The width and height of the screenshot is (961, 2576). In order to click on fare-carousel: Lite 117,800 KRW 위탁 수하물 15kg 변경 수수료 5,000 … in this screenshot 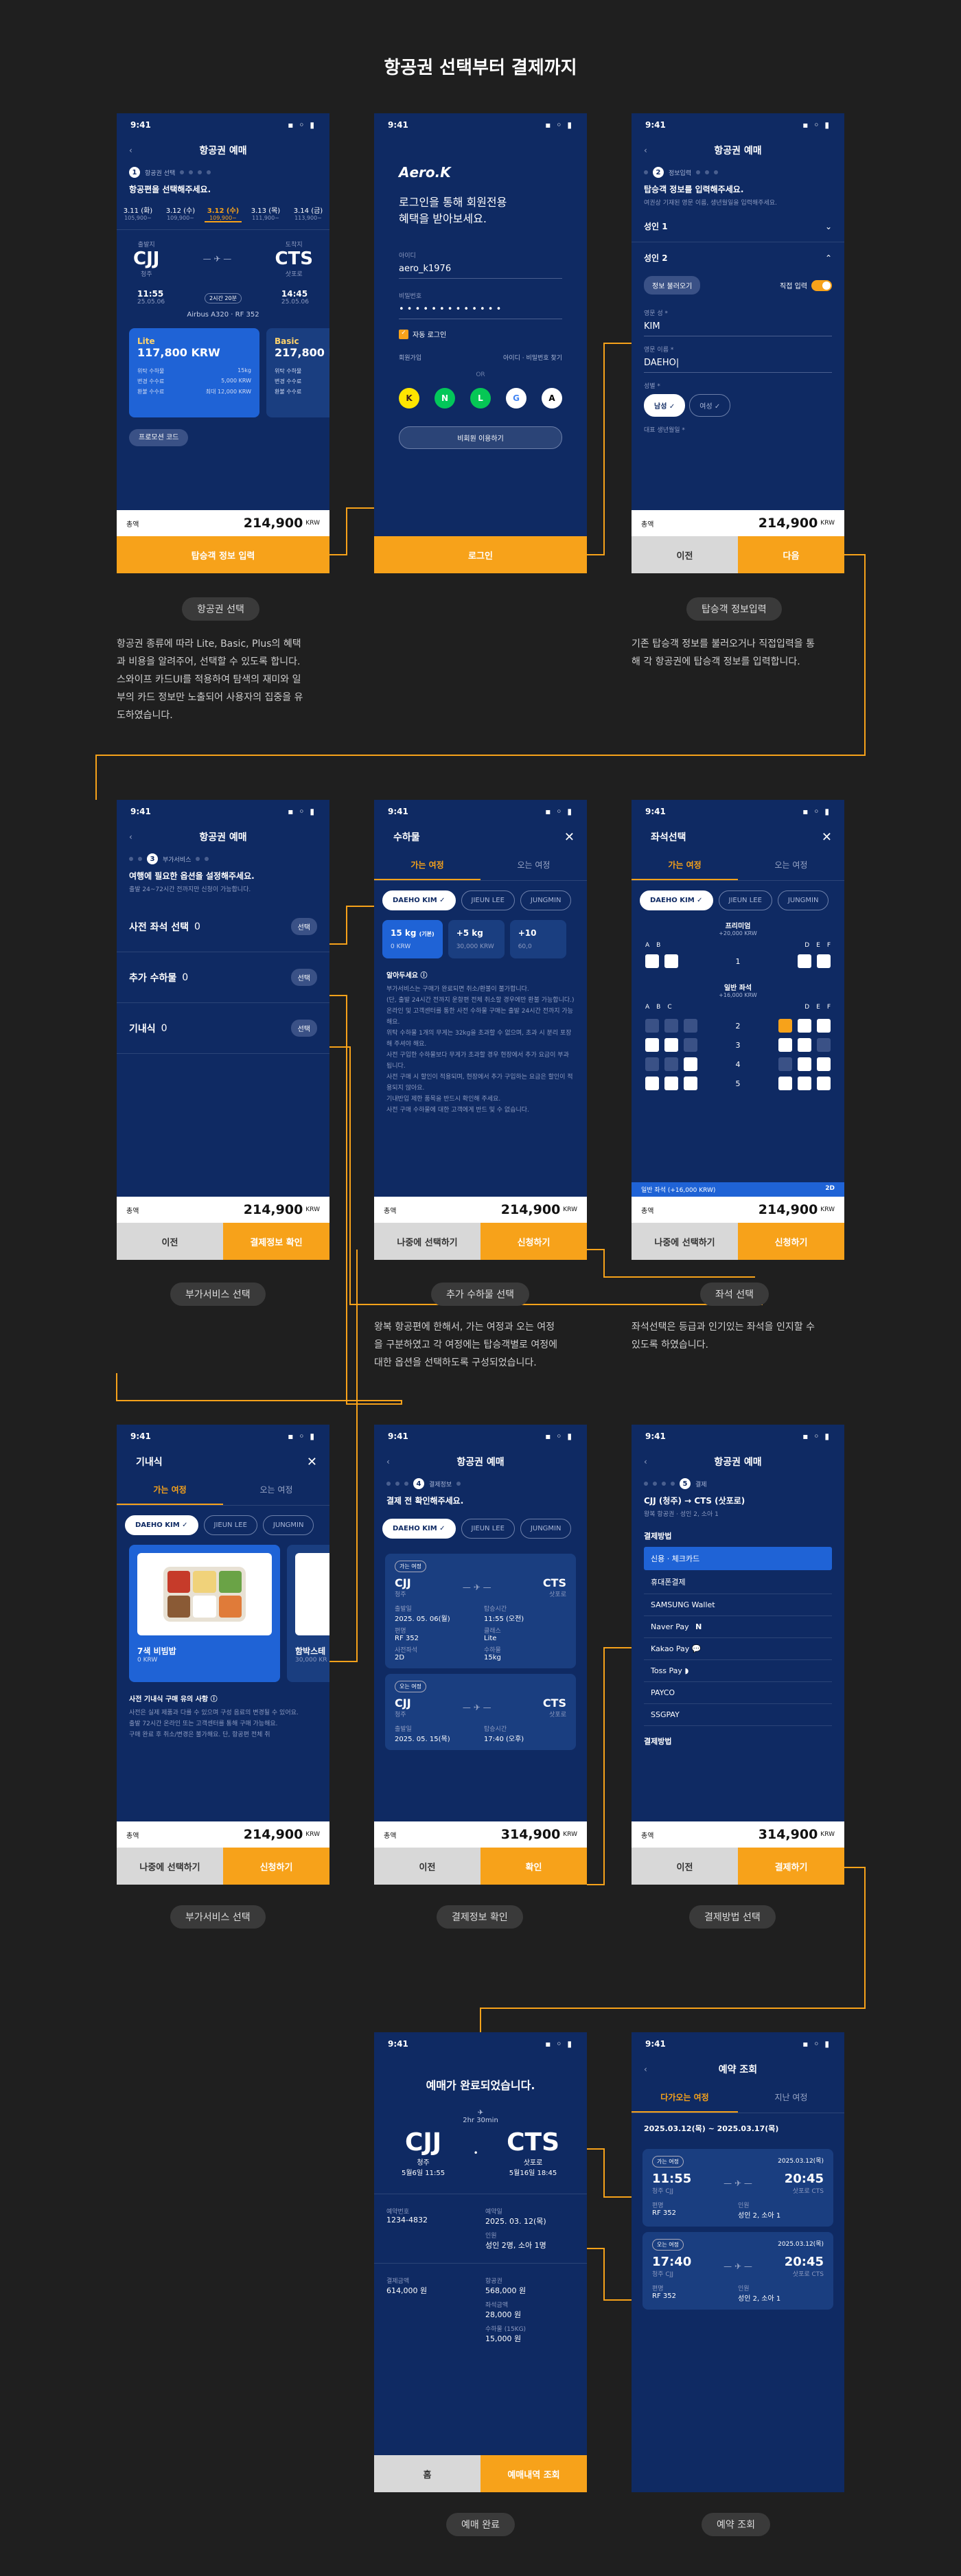, I will do `click(223, 373)`.